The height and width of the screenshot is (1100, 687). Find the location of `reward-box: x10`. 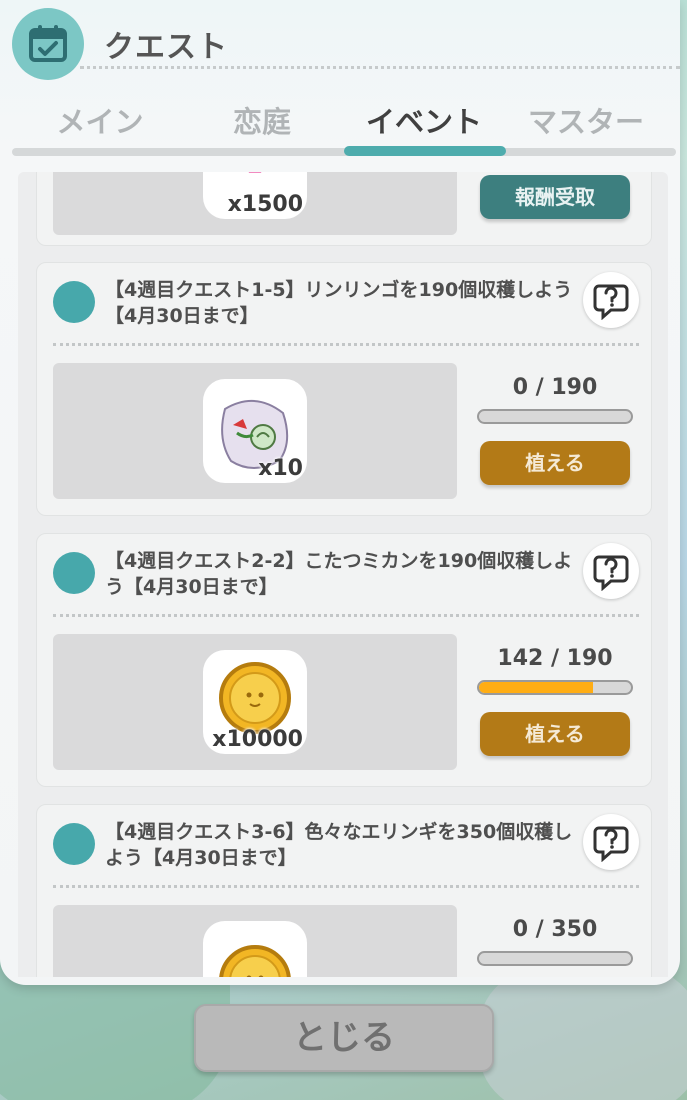

reward-box: x10 is located at coordinates (255, 431).